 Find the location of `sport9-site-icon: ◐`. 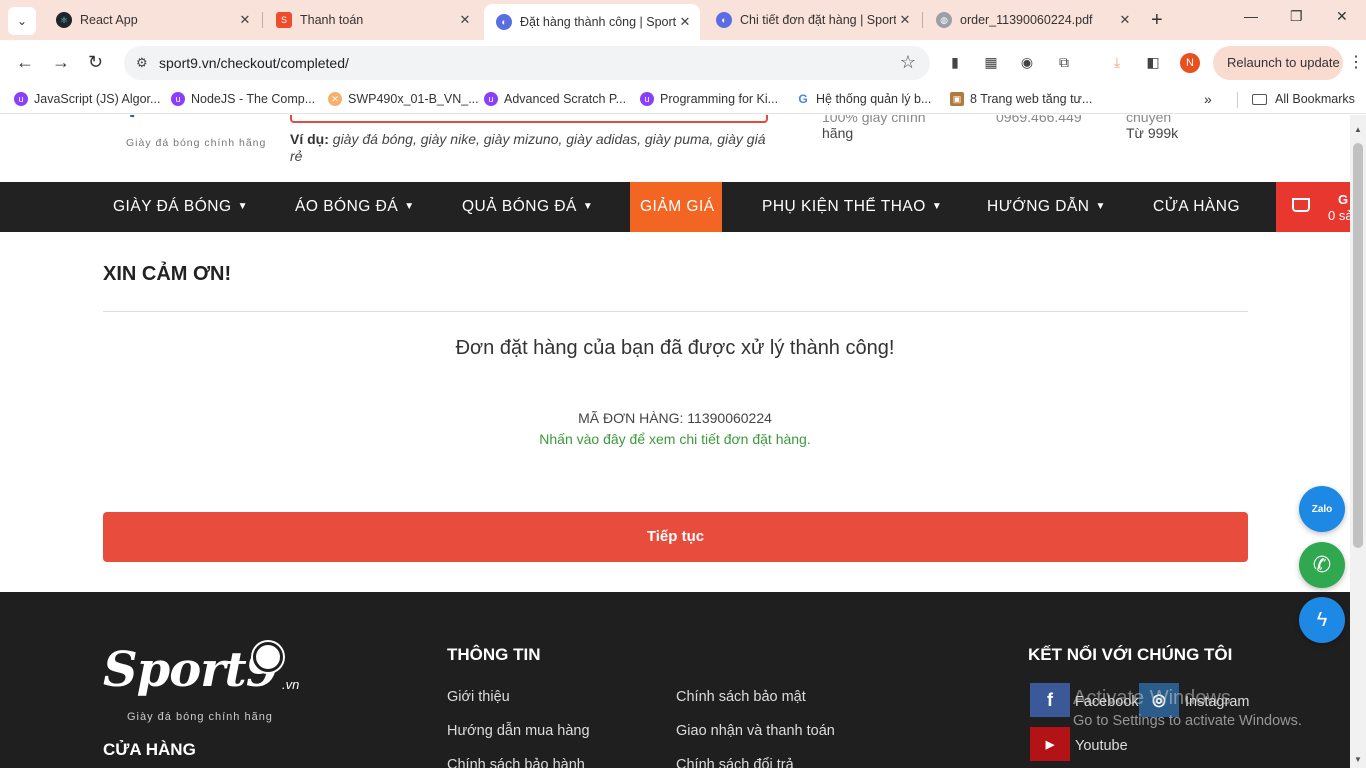

sport9-site-icon: ◐ is located at coordinates (504, 22).